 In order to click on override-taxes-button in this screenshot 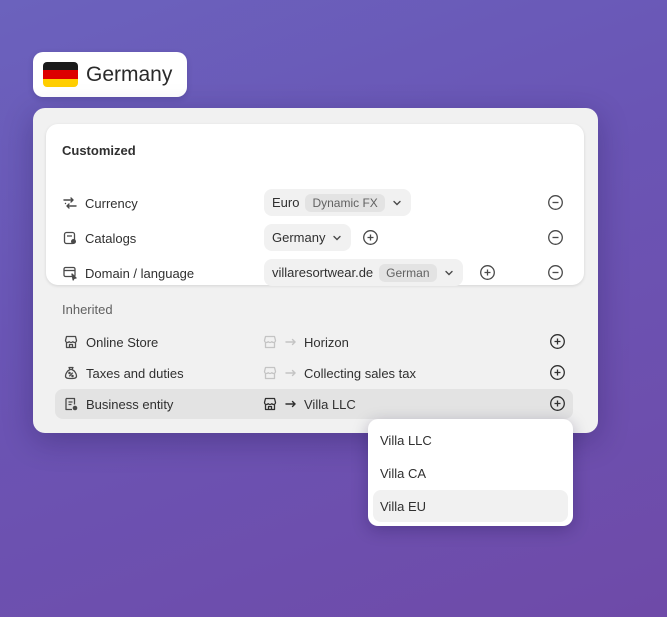, I will do `click(557, 372)`.